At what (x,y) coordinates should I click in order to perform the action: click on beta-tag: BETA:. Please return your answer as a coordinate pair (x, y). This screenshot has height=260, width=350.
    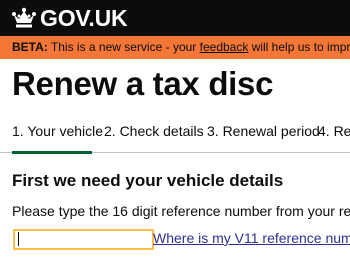
    Looking at the image, I should click on (30, 47).